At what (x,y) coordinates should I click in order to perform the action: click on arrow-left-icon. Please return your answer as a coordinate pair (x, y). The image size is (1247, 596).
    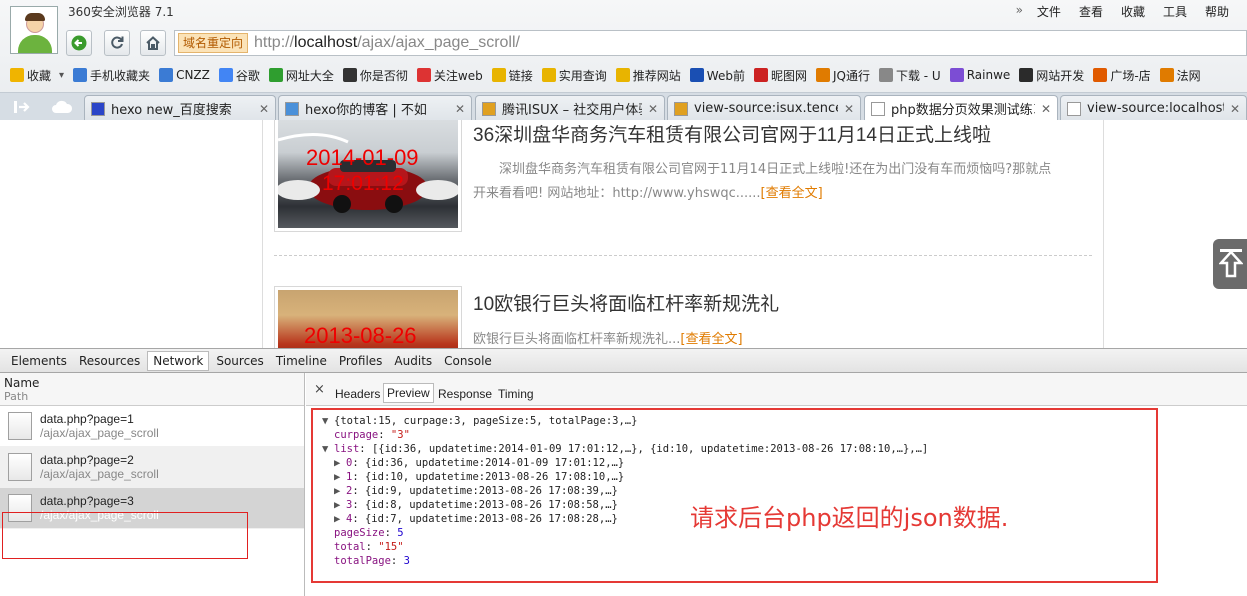
    Looking at the image, I should click on (79, 43).